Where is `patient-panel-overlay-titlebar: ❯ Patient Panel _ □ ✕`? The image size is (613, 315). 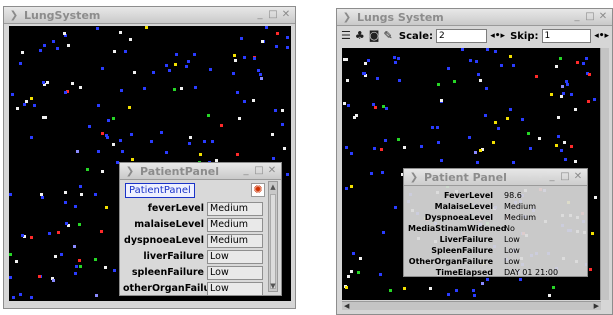
patient-panel-overlay-titlebar: ❯ Patient Panel _ □ ✕ is located at coordinates (495, 177).